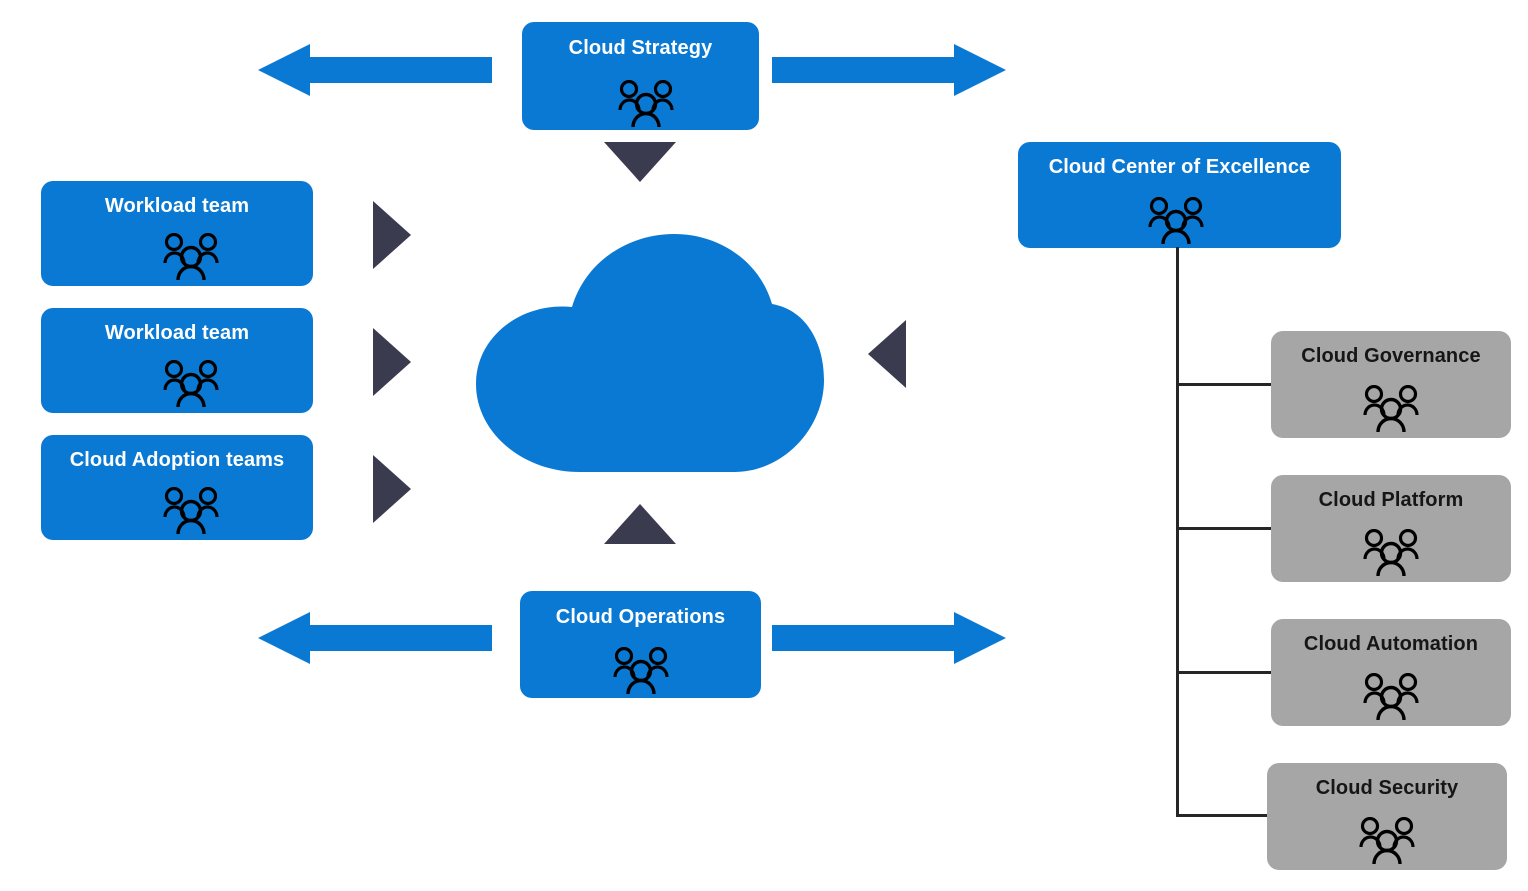 The height and width of the screenshot is (891, 1528). Describe the element at coordinates (640, 48) in the screenshot. I see `node-cloud-strategy-label: Cloud Strategy` at that location.